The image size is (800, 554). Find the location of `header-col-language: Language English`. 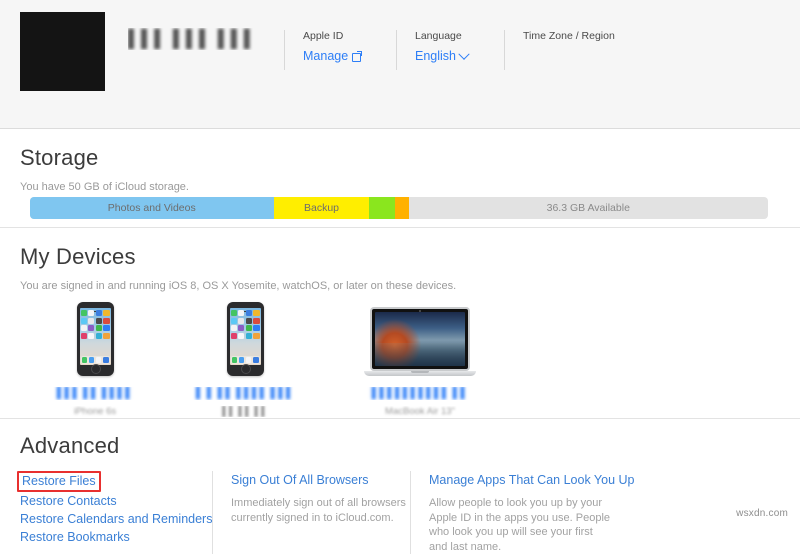

header-col-language: Language English is located at coordinates (450, 50).